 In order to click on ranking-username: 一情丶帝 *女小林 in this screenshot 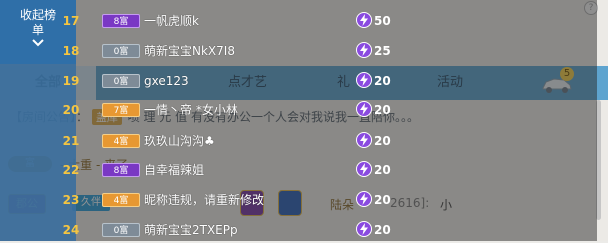, I will do `click(191, 110)`.